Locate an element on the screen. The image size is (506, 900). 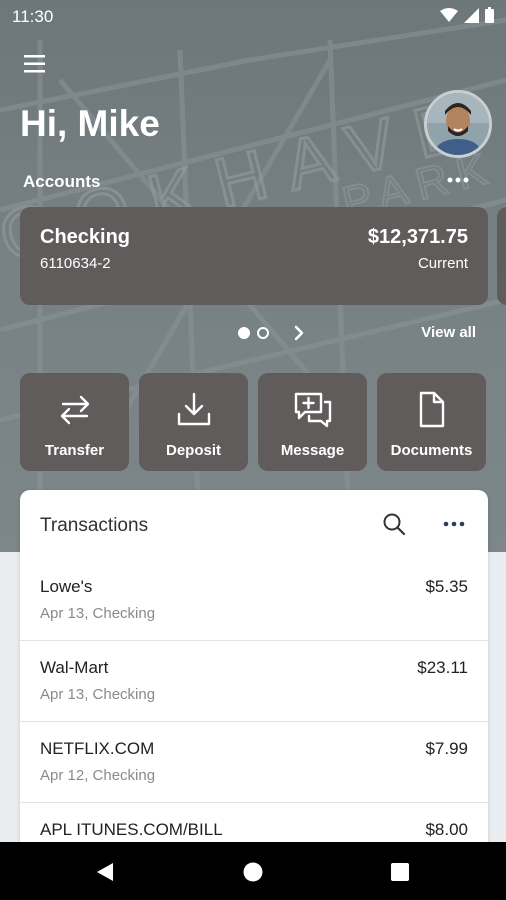
wifi-icon is located at coordinates (449, 15).